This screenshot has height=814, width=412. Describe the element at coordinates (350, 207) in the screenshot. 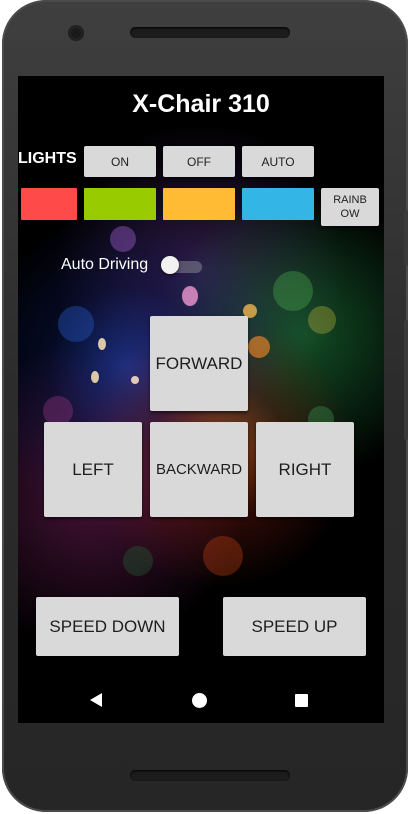

I see `rainbow-button: RAINB OW` at that location.